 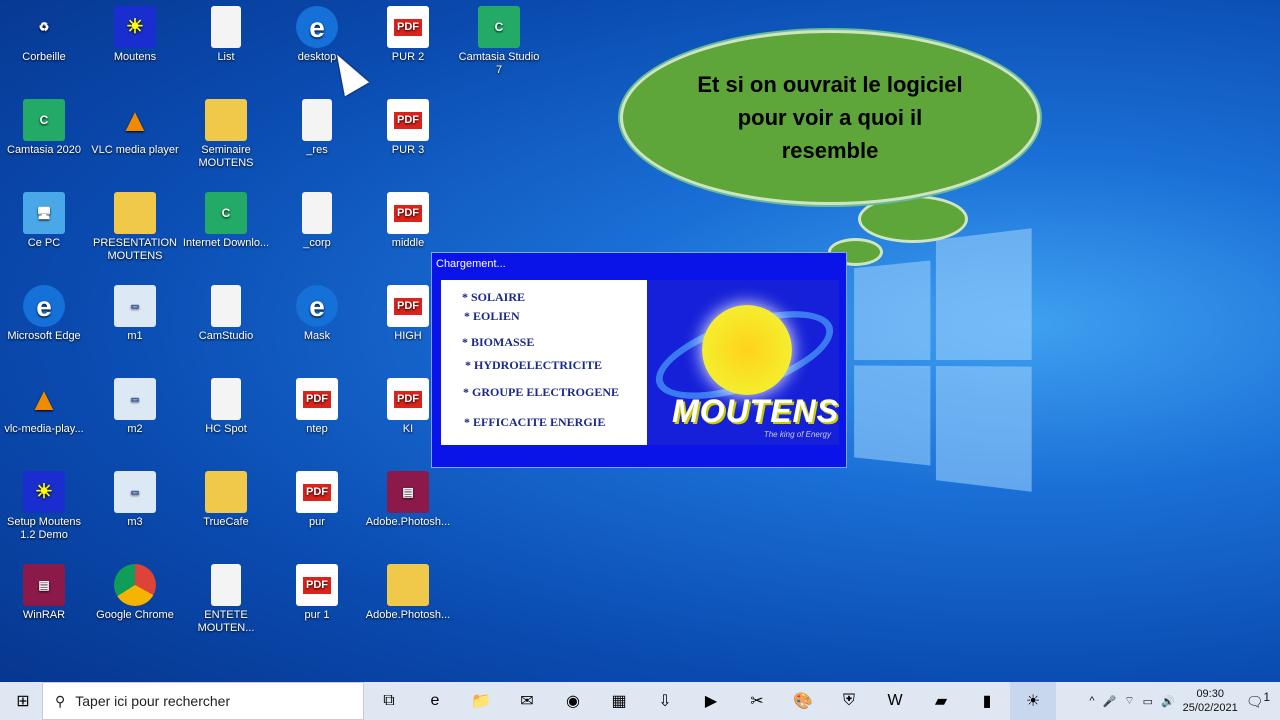 What do you see at coordinates (408, 32) in the screenshot?
I see `desktop-icon-pur-2: PDF PUR 2` at bounding box center [408, 32].